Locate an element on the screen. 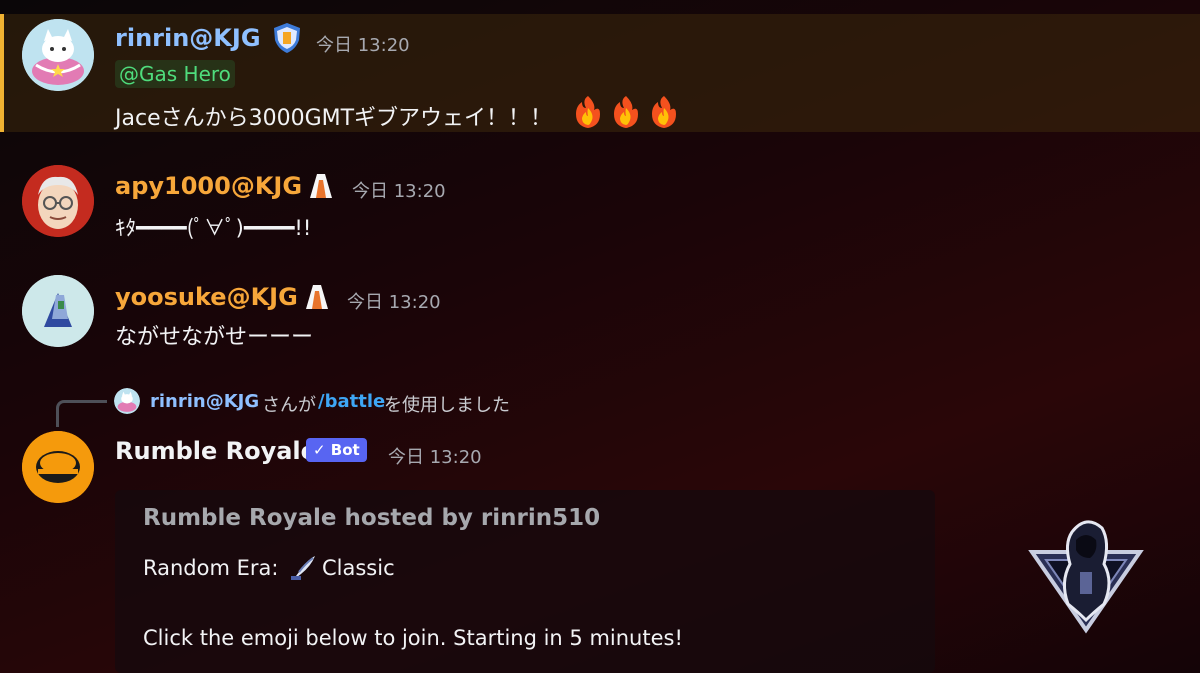 This screenshot has width=1200, height=673. shield-badge-icon is located at coordinates (287, 40).